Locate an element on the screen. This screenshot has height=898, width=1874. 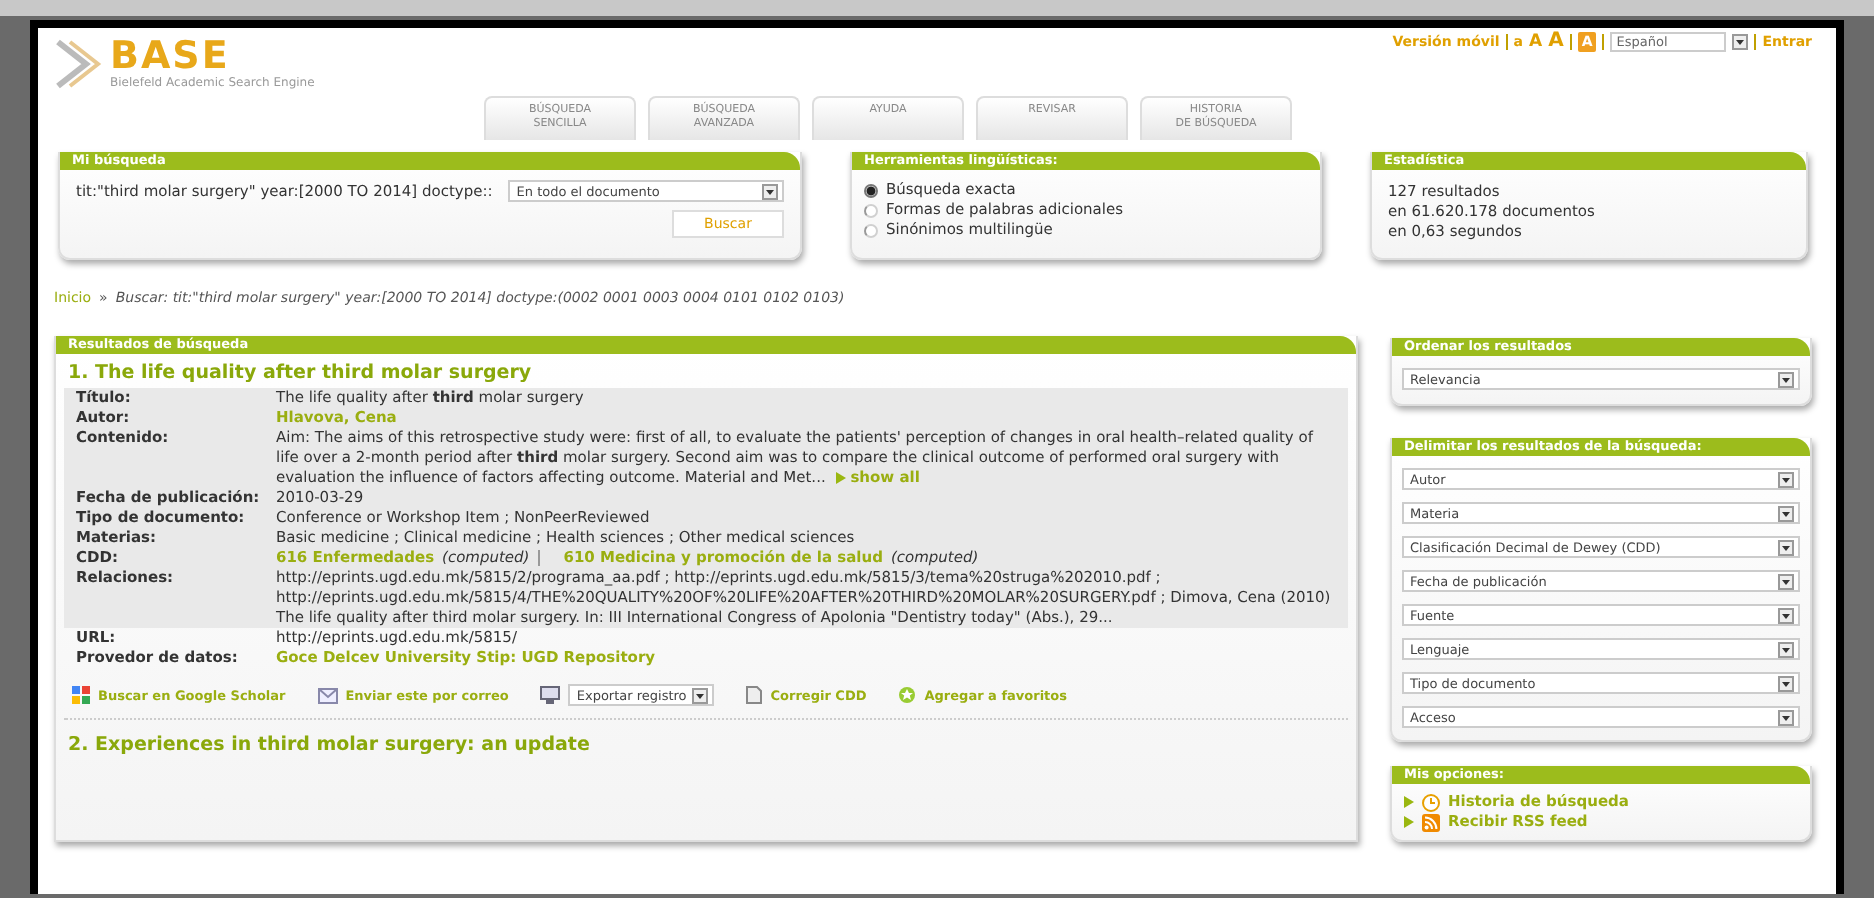
document-icon is located at coordinates (754, 695).